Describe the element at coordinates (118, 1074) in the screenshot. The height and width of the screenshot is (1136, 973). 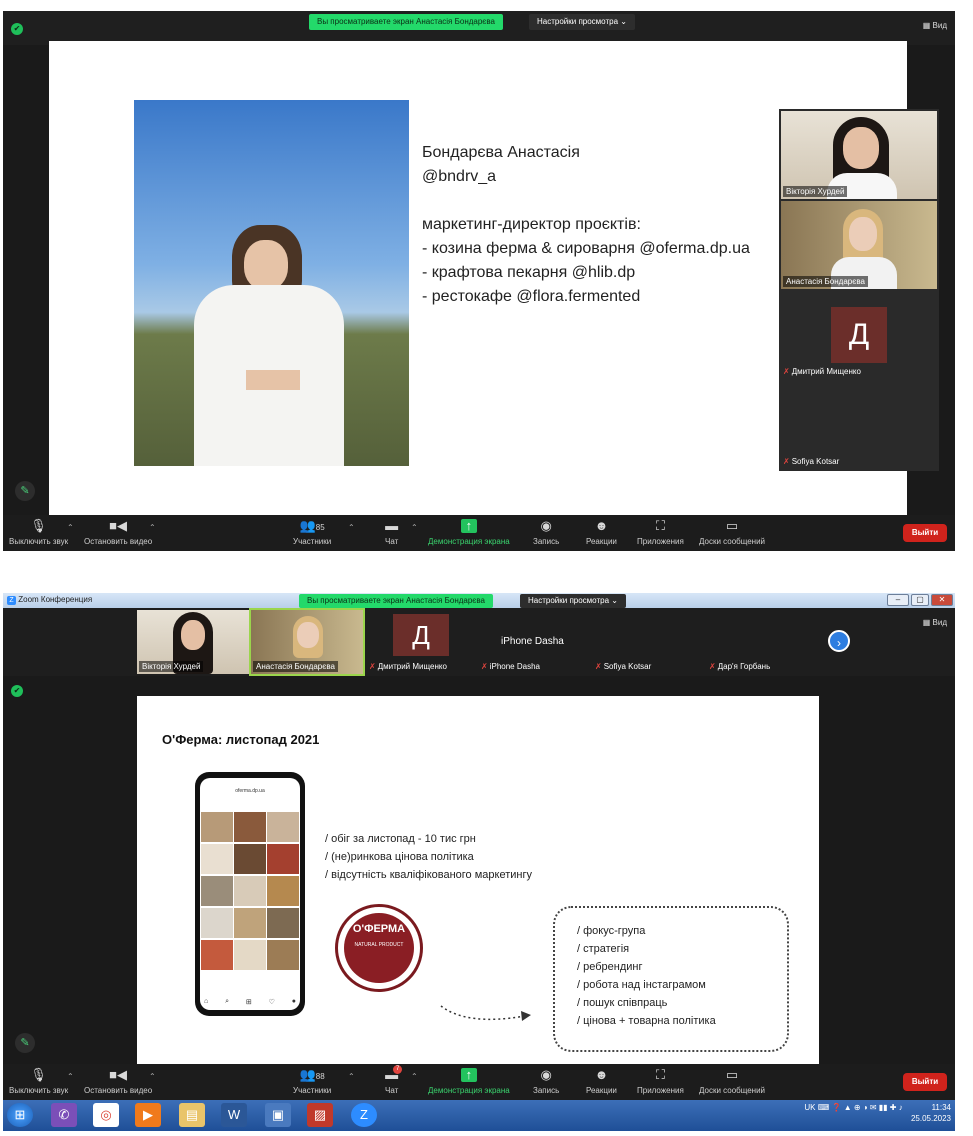
I see `video-icon: ■◀` at that location.